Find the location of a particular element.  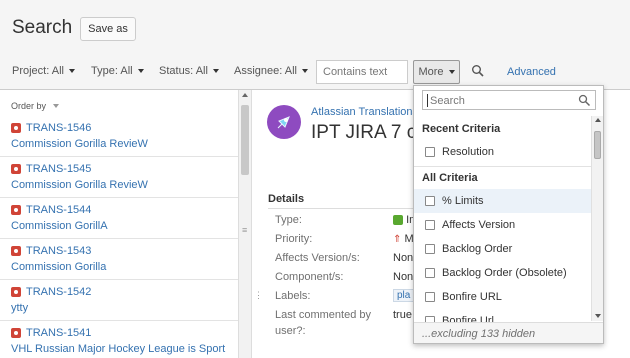

criteria-label: Resolution is located at coordinates (468, 152).